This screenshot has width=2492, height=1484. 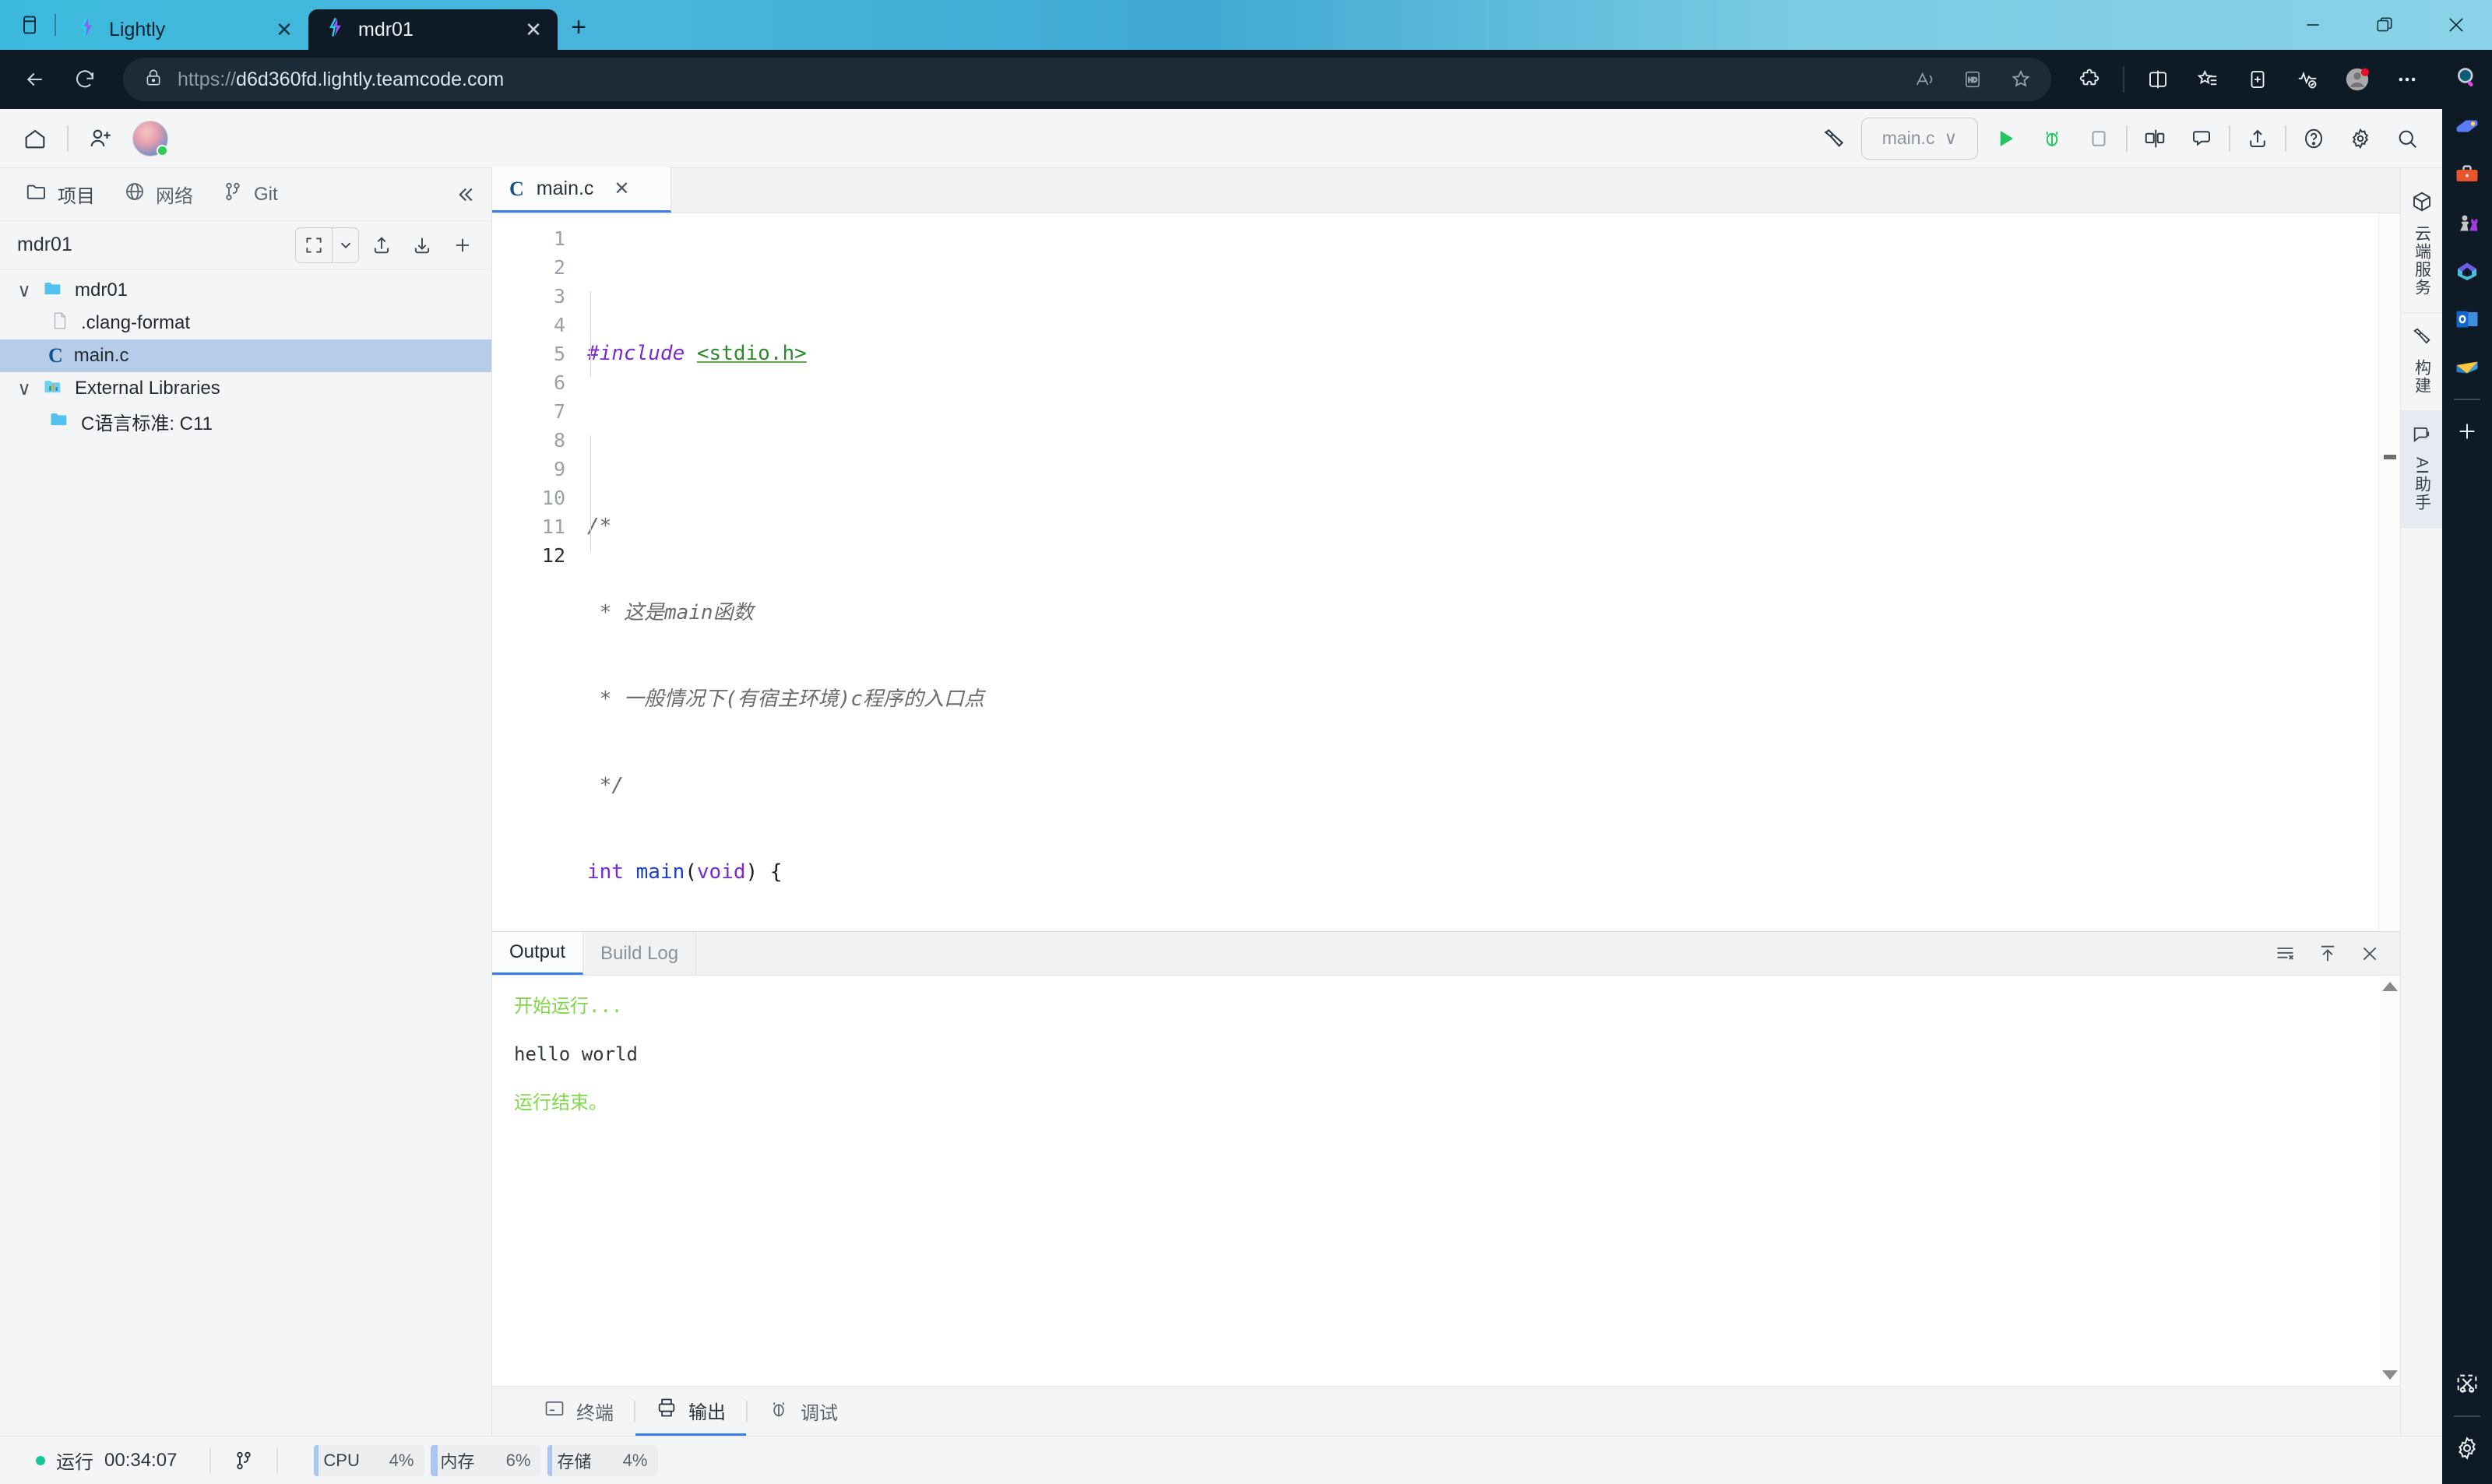 I want to click on scroll-down-arrow-icon, so click(x=2390, y=1375).